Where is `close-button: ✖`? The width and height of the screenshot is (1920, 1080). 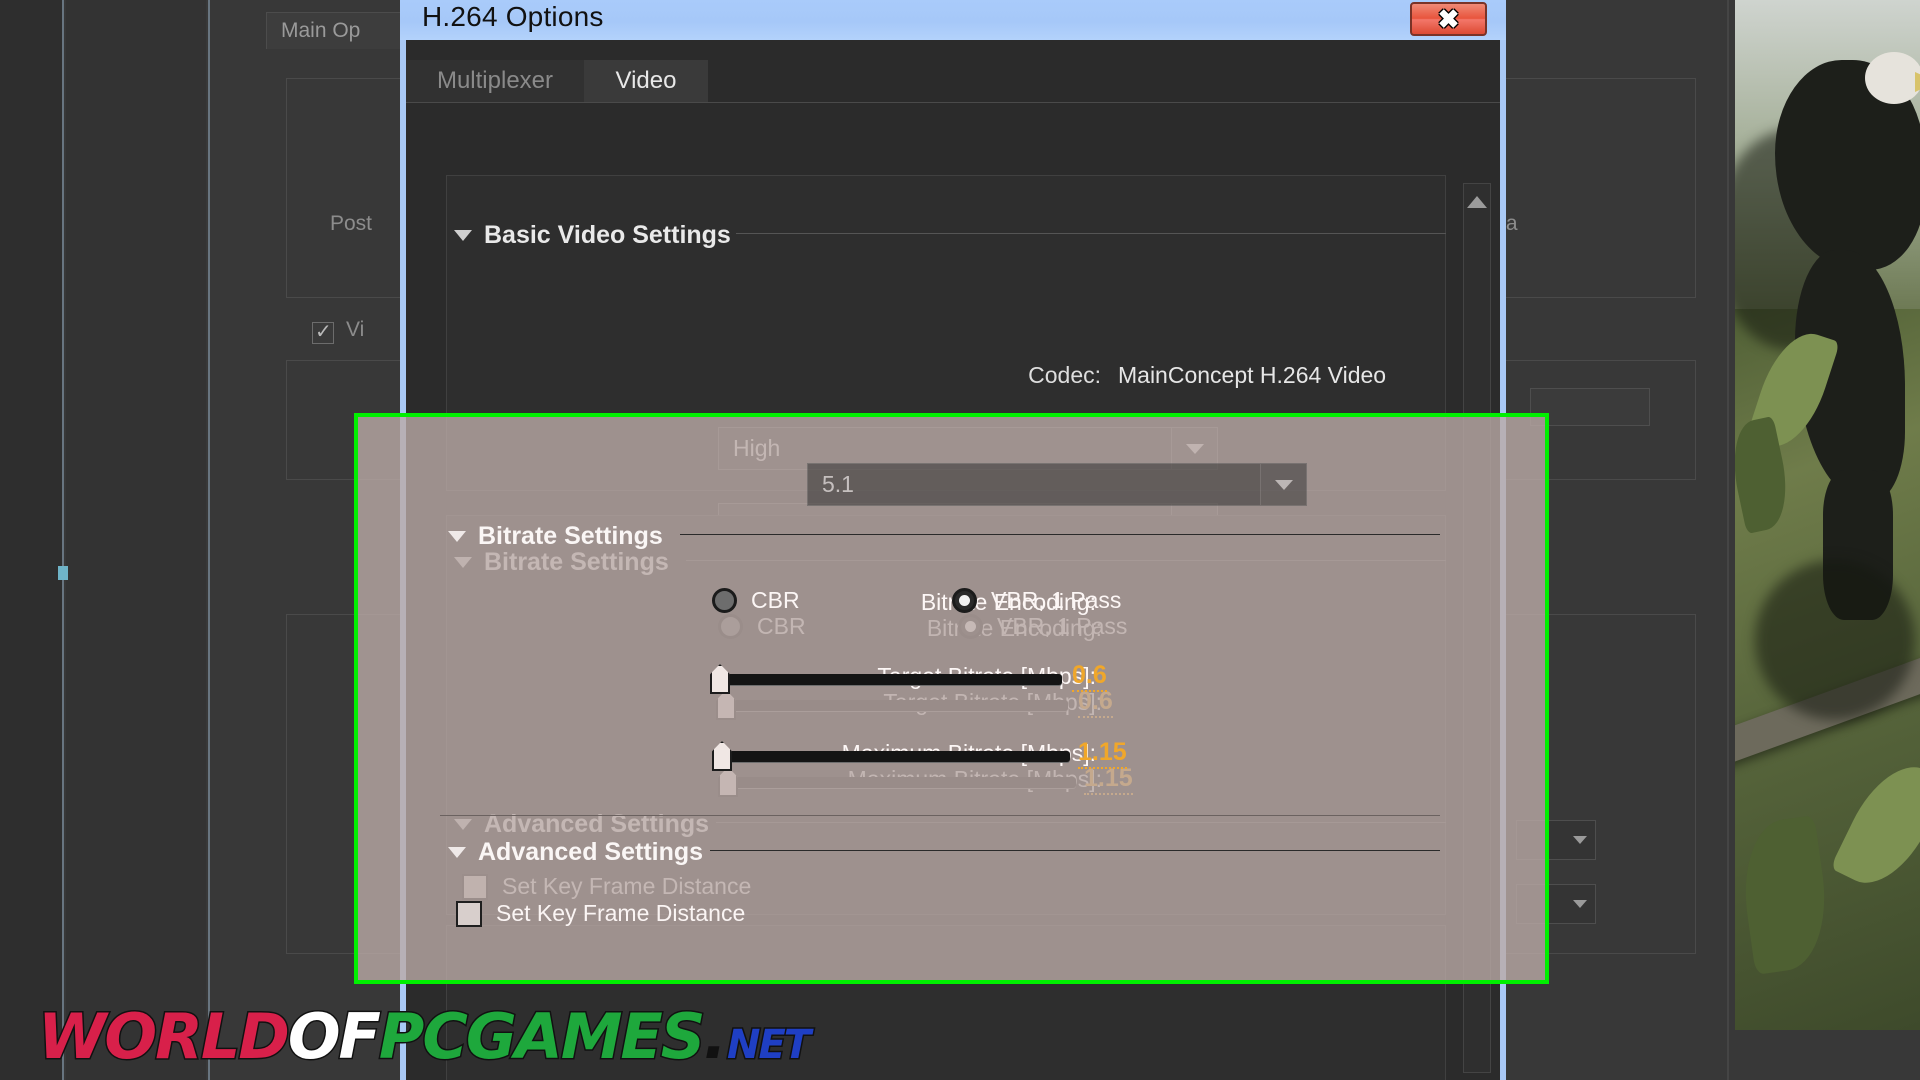 close-button: ✖ is located at coordinates (1448, 19).